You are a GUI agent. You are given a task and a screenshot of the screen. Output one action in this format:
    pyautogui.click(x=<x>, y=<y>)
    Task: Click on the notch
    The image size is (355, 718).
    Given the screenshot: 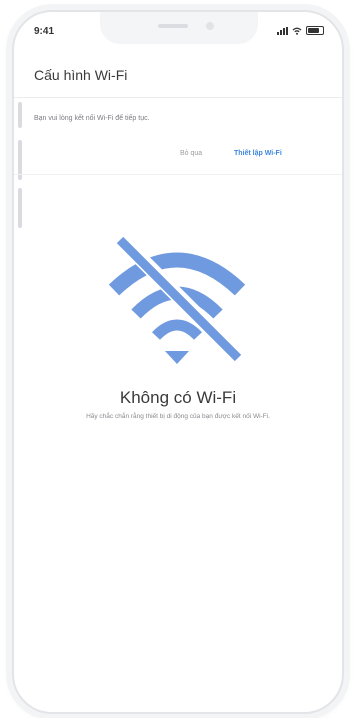 What is the action you would take?
    pyautogui.click(x=179, y=28)
    